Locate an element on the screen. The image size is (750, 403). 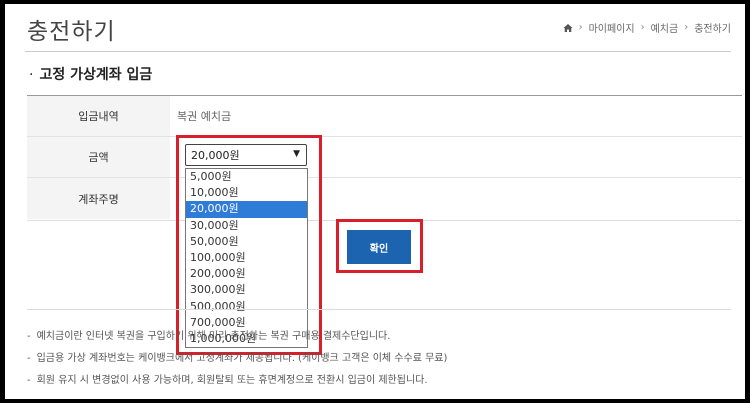
breadcrumb-item-deposit: 예치금 is located at coordinates (665, 27).